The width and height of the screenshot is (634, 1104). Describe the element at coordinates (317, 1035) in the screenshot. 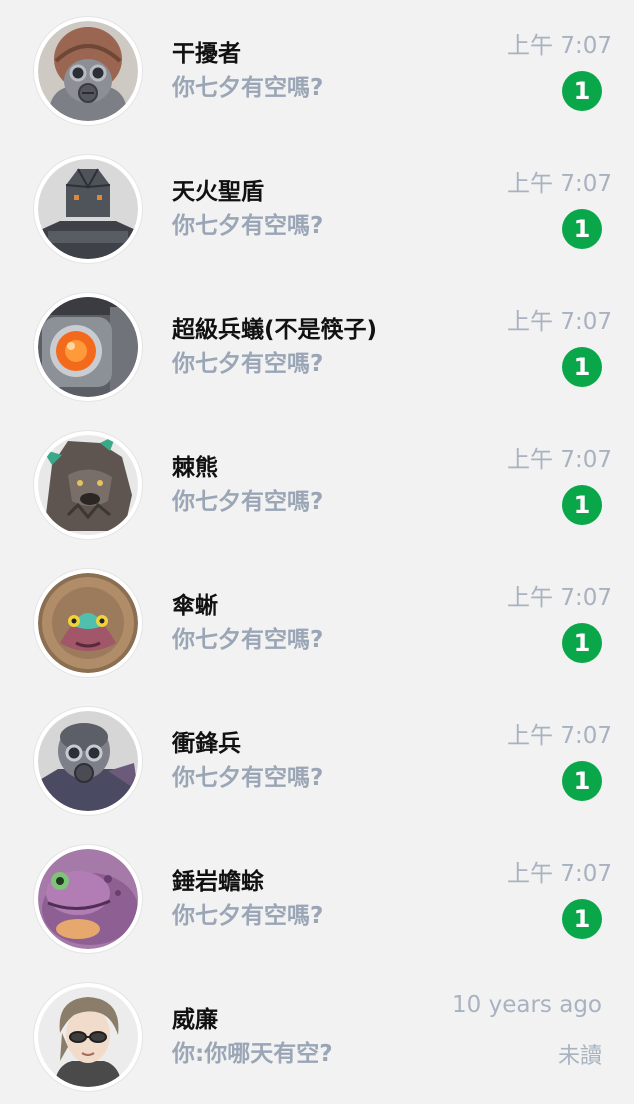

I see `chat-row-william: 威廉 你:你哪天有空? 10 years ago 未讀` at that location.